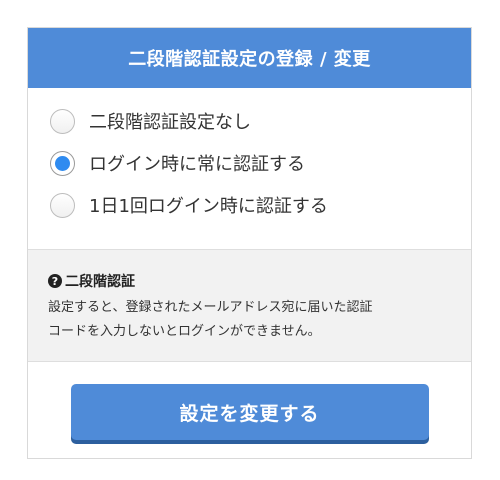 This screenshot has height=480, width=500. I want to click on option-always-authenticate: ログイン時に常に認証する, so click(260, 163).